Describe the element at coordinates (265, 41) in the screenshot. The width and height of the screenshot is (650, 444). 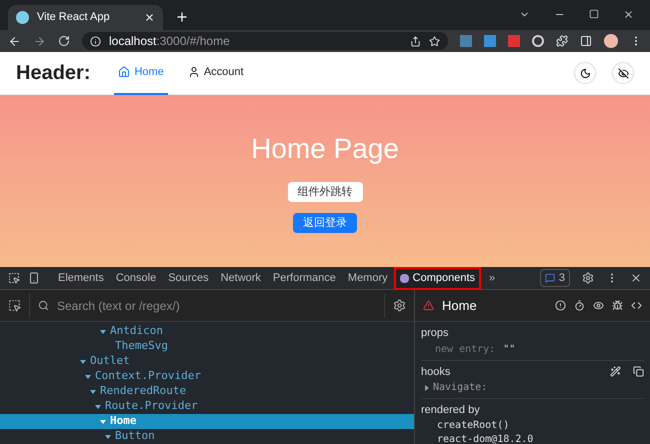
I see `address-bar: localhost:3000/#/home` at that location.